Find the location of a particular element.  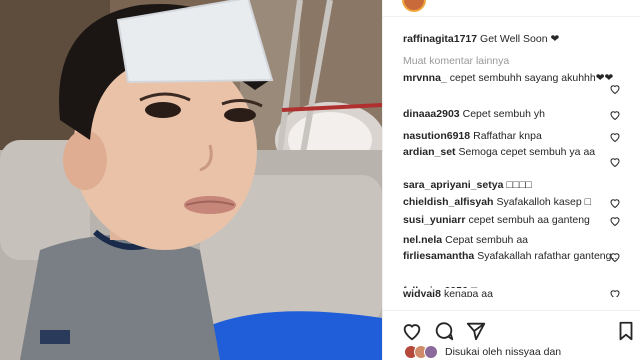

comment-icon is located at coordinates (444, 331).